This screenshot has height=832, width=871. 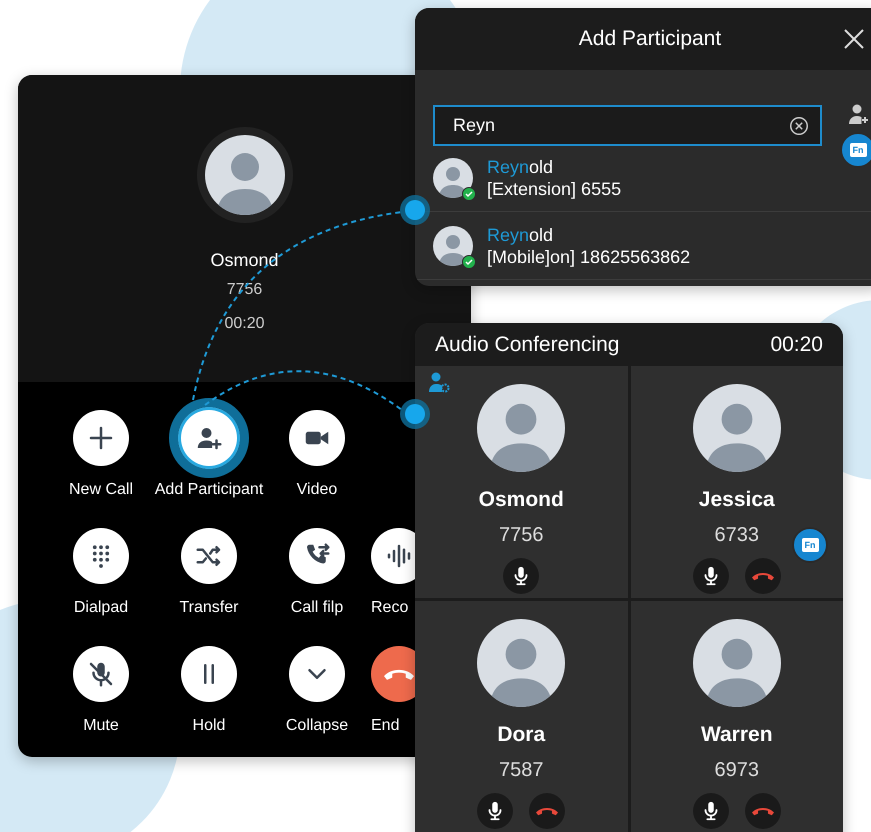 What do you see at coordinates (385, 726) in the screenshot?
I see `action-label: End` at bounding box center [385, 726].